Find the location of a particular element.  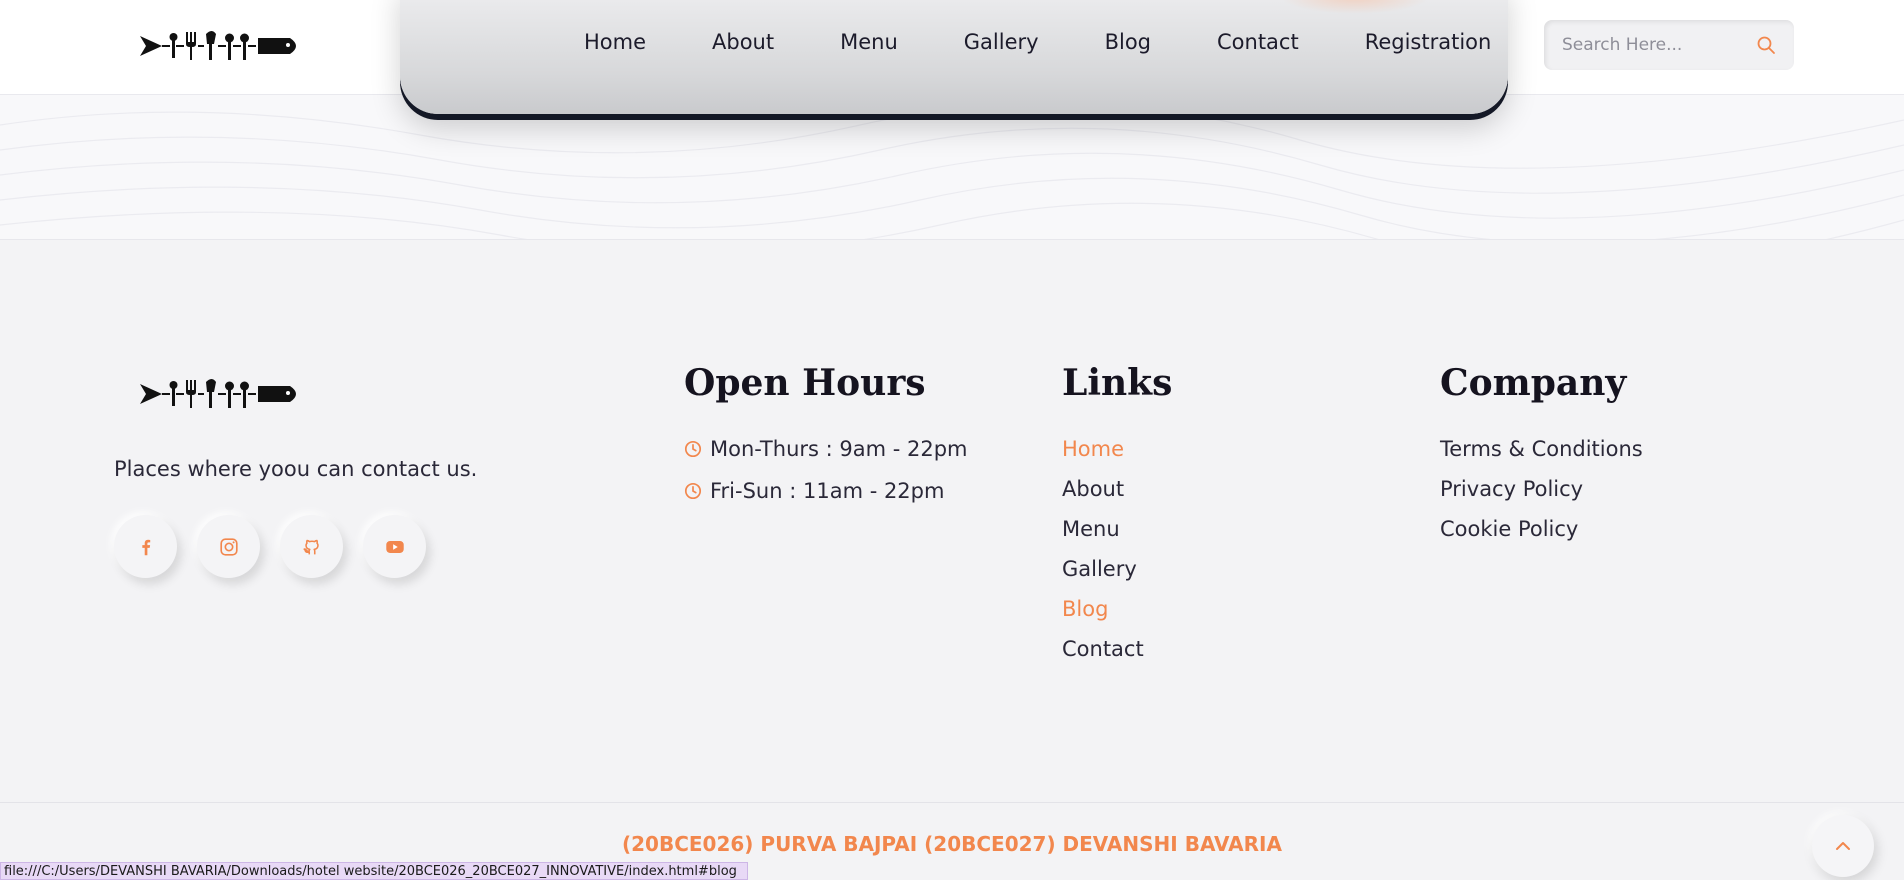

nav-panel-backdrop is located at coordinates (954, 57).